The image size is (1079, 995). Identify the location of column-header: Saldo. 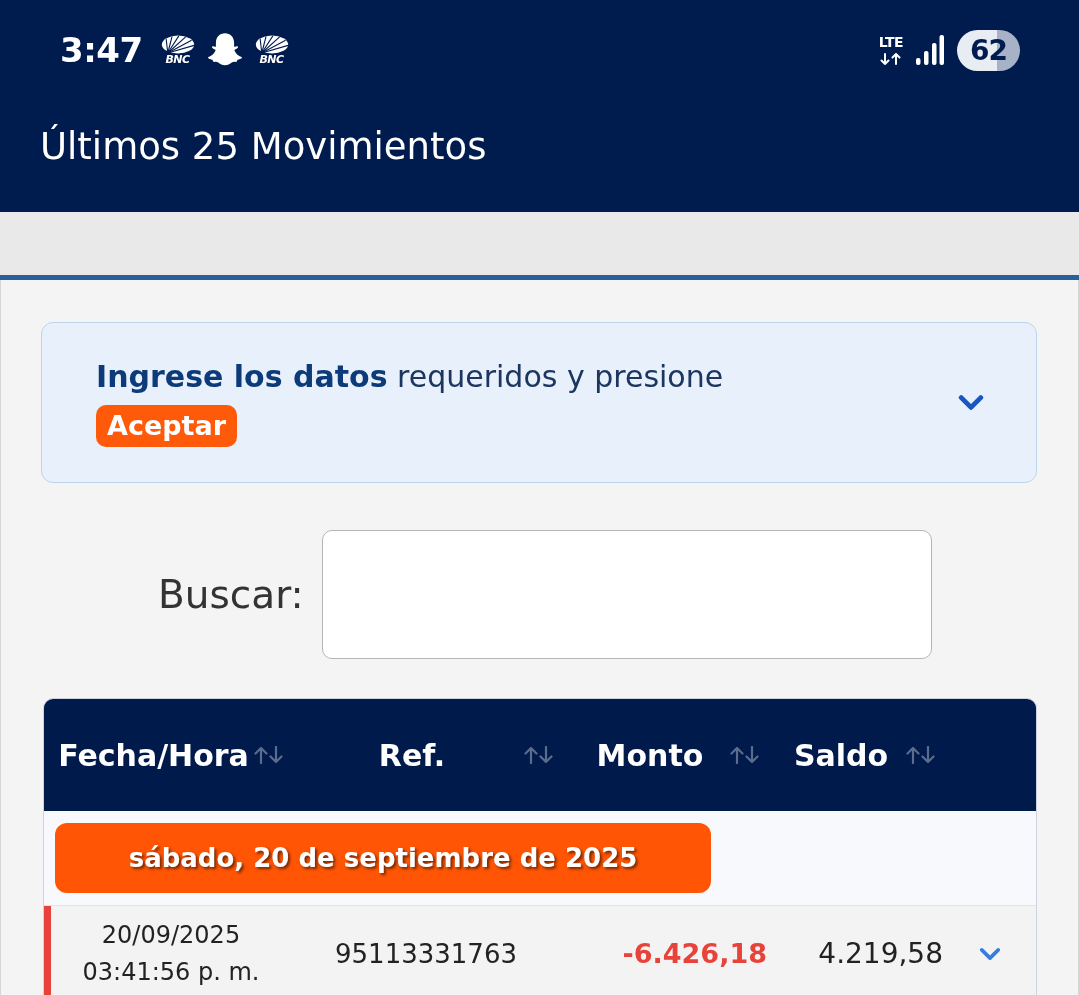
(855, 755).